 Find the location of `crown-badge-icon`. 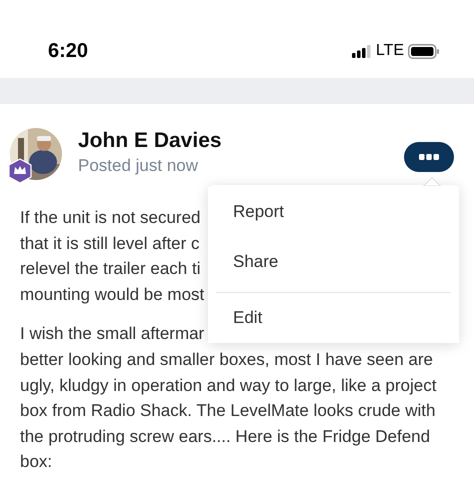

crown-badge-icon is located at coordinates (20, 171).